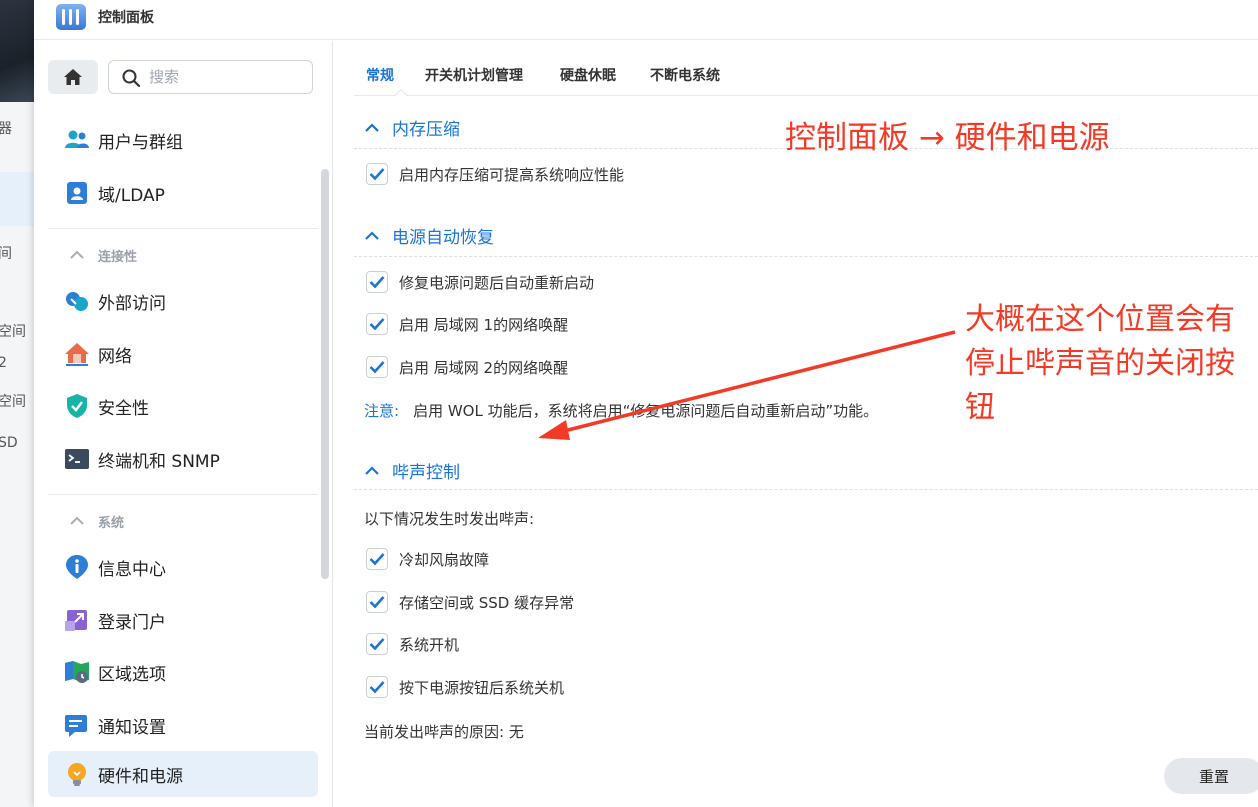 Image resolution: width=1258 pixels, height=807 pixels. I want to click on background-text: 间, so click(6, 254).